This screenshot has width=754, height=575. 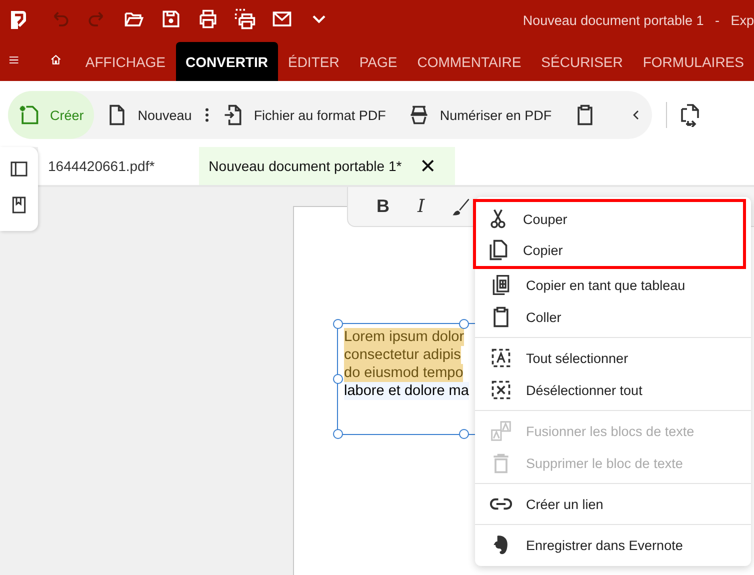 What do you see at coordinates (498, 250) in the screenshot?
I see `copy-icon` at bounding box center [498, 250].